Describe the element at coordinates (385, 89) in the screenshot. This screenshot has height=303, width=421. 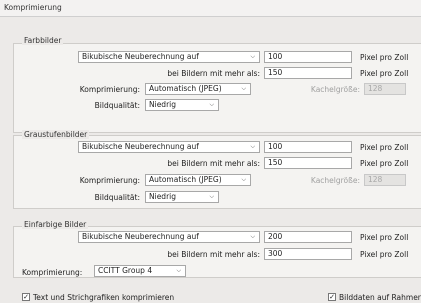
I see `color-tile-input: 128` at that location.